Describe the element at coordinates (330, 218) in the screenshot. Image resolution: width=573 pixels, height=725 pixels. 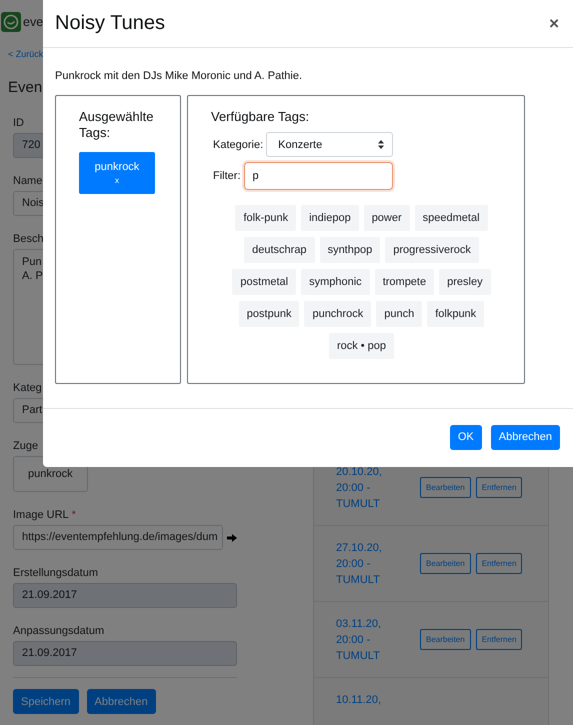
I see `tag-chip: indiepop` at that location.